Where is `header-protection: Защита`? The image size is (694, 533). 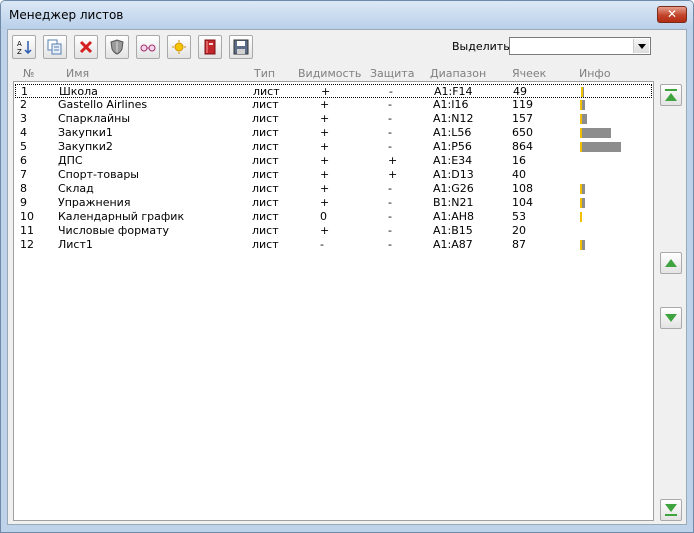
header-protection: Защита is located at coordinates (392, 73).